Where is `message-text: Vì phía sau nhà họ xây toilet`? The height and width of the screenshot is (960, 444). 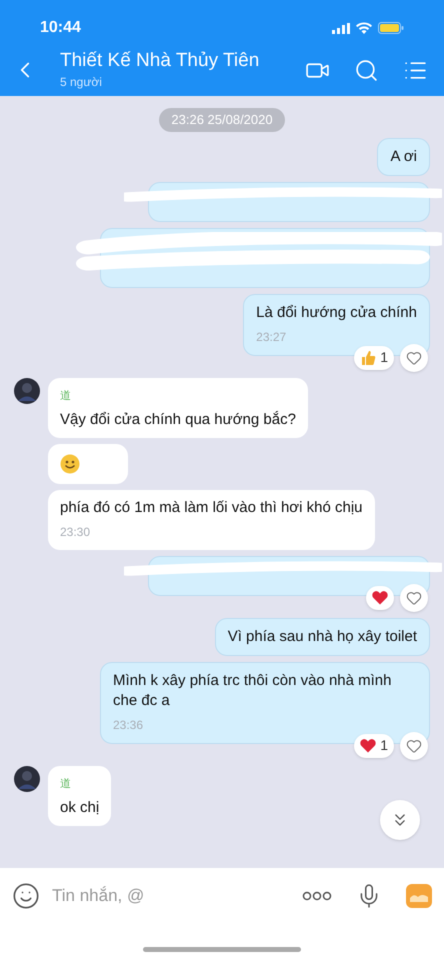 message-text: Vì phía sau nhà họ xây toilet is located at coordinates (322, 636).